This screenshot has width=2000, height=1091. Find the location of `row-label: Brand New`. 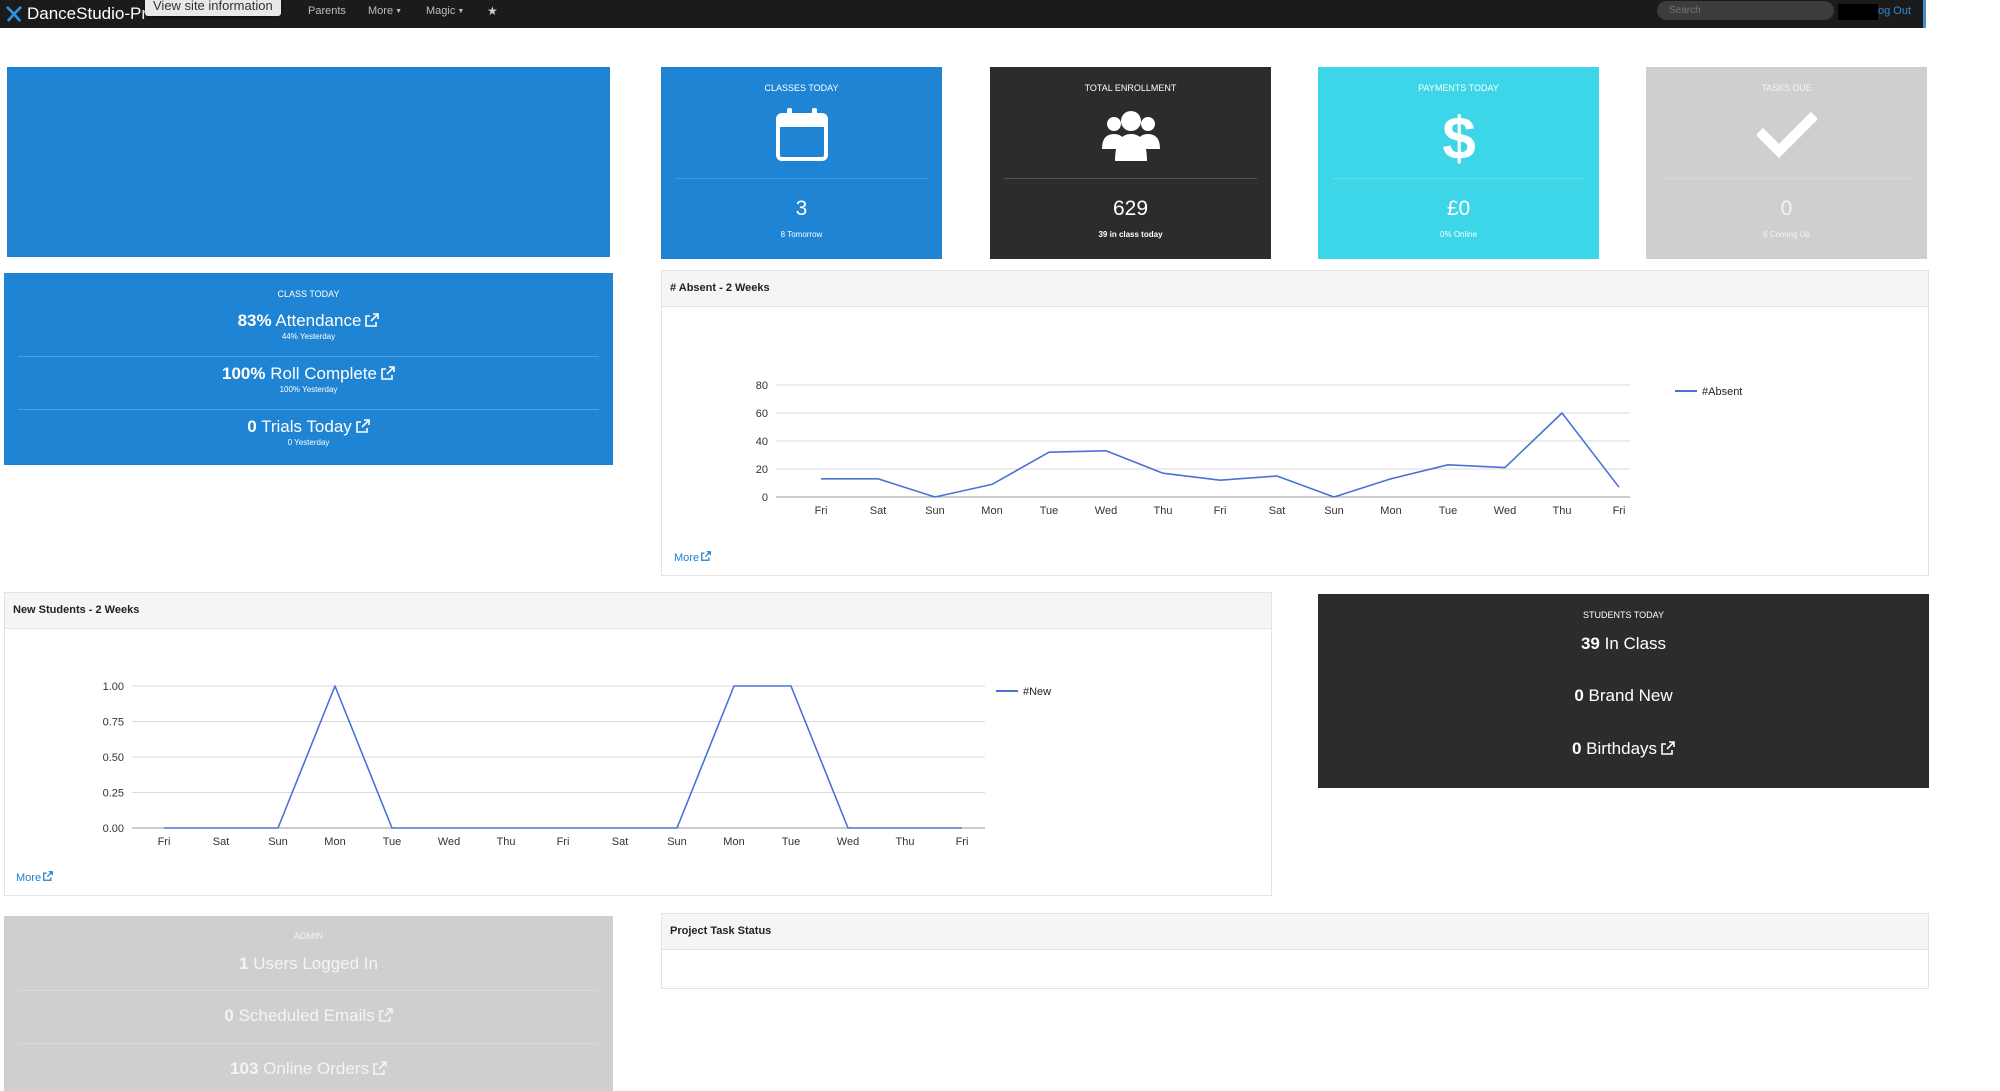

row-label: Brand New is located at coordinates (1630, 695).